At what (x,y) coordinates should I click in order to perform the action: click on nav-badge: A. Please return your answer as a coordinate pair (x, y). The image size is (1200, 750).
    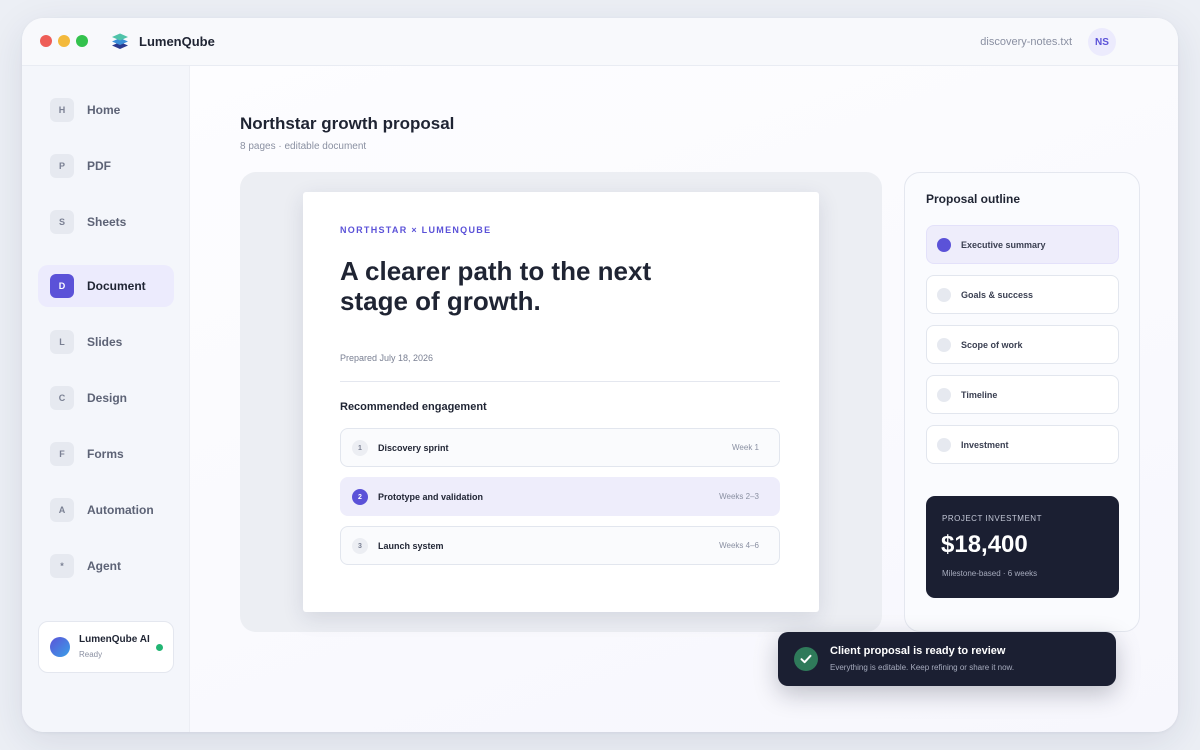
    Looking at the image, I should click on (62, 510).